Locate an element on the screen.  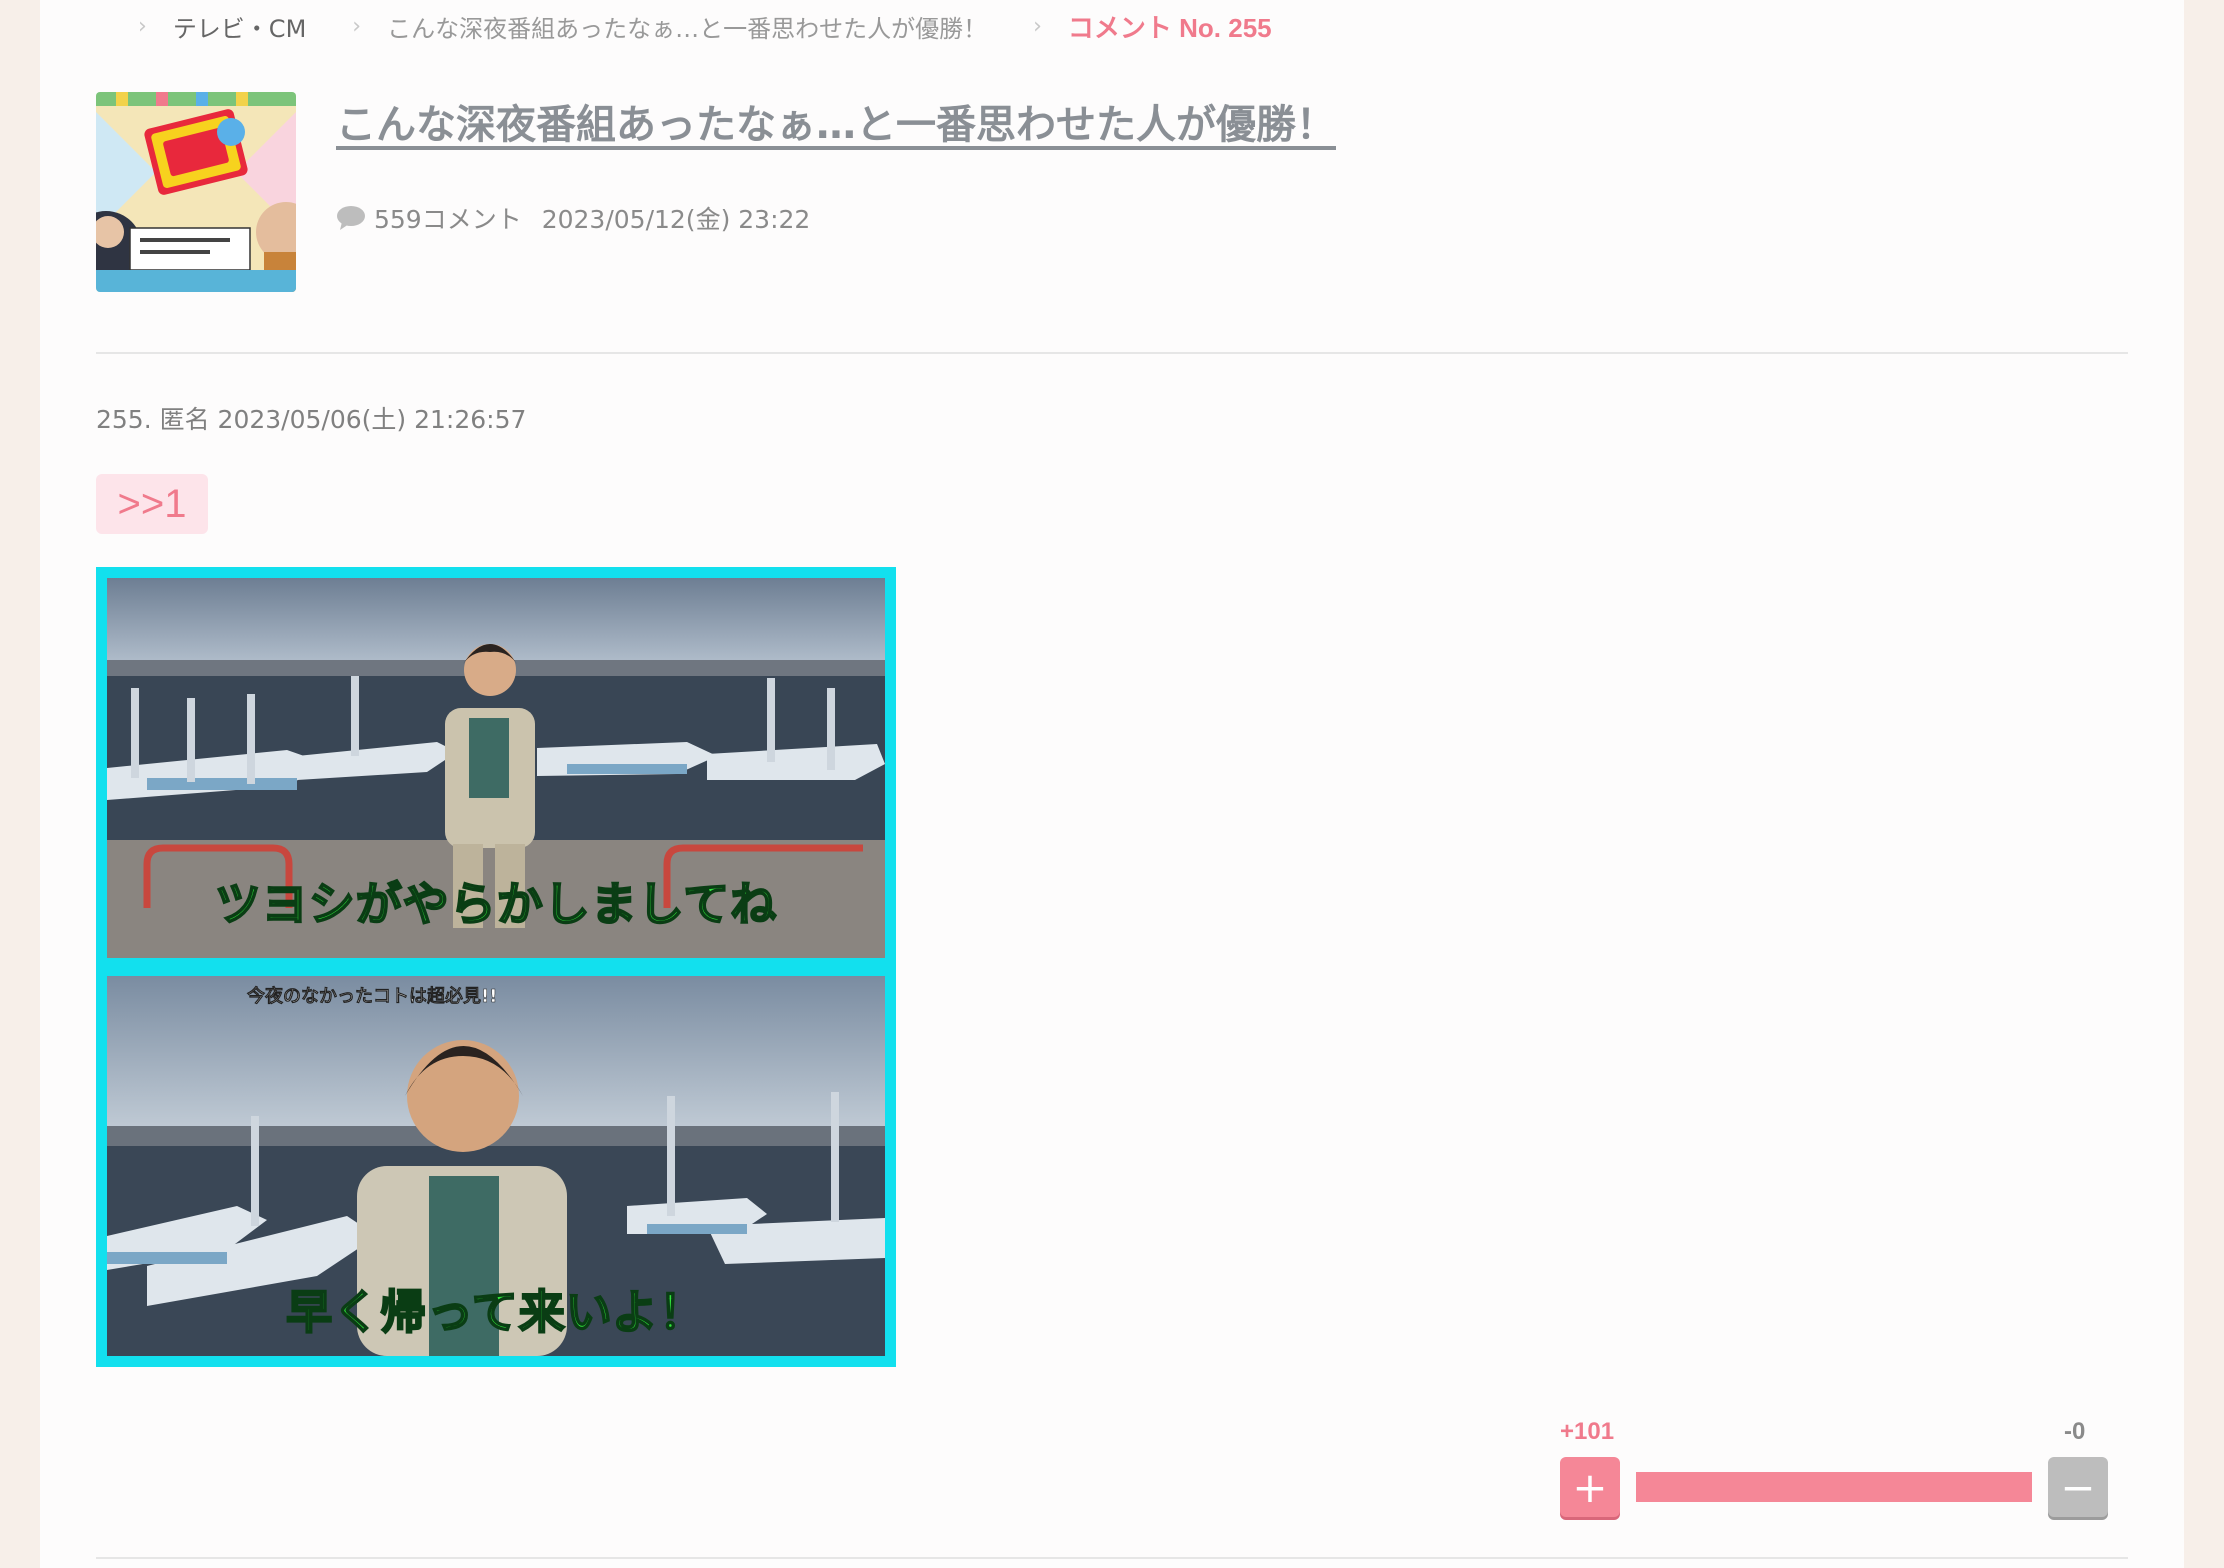
breadcrumb-item-topic: こんな深夜番組あったなぁ…と一番思わせた人が優勝！ is located at coordinates (687, 26).